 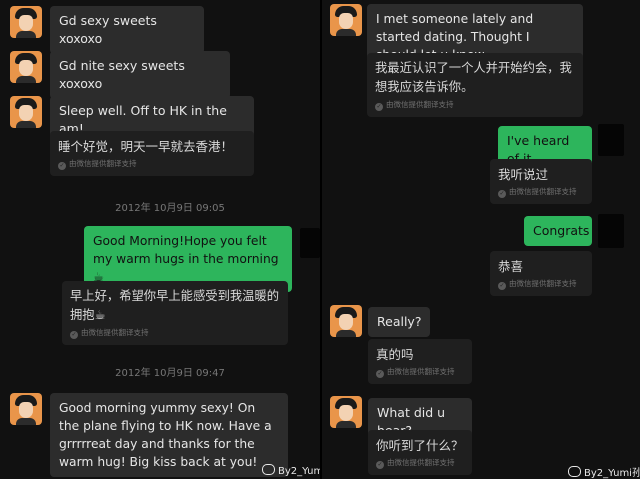 What do you see at coordinates (558, 231) in the screenshot?
I see `message-bubble-sent: Congrats` at bounding box center [558, 231].